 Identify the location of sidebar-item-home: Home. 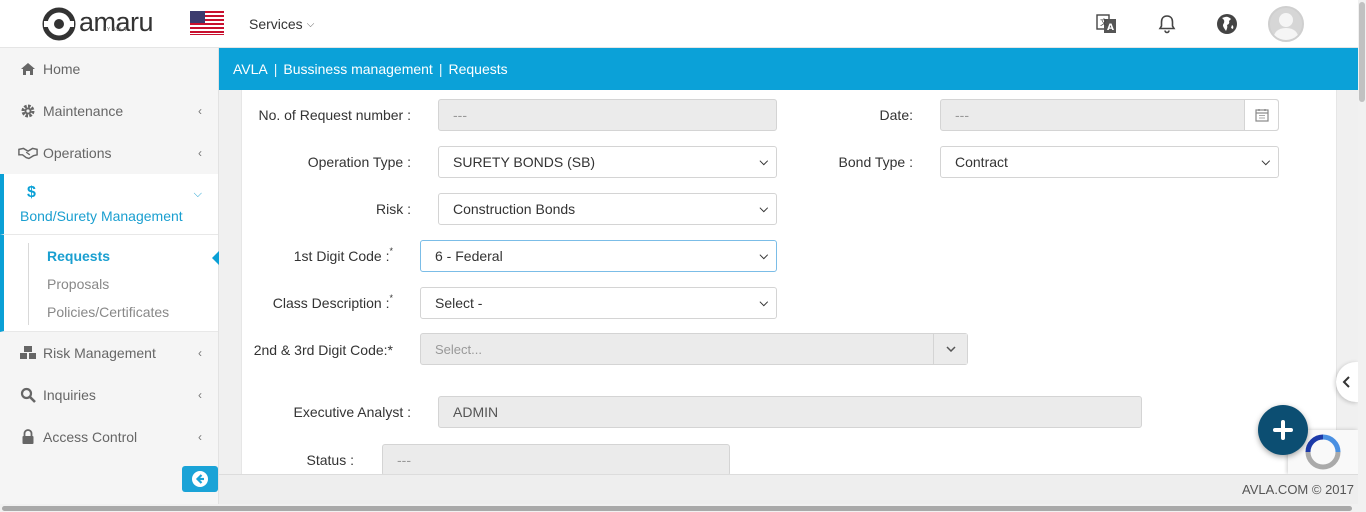
(109, 69).